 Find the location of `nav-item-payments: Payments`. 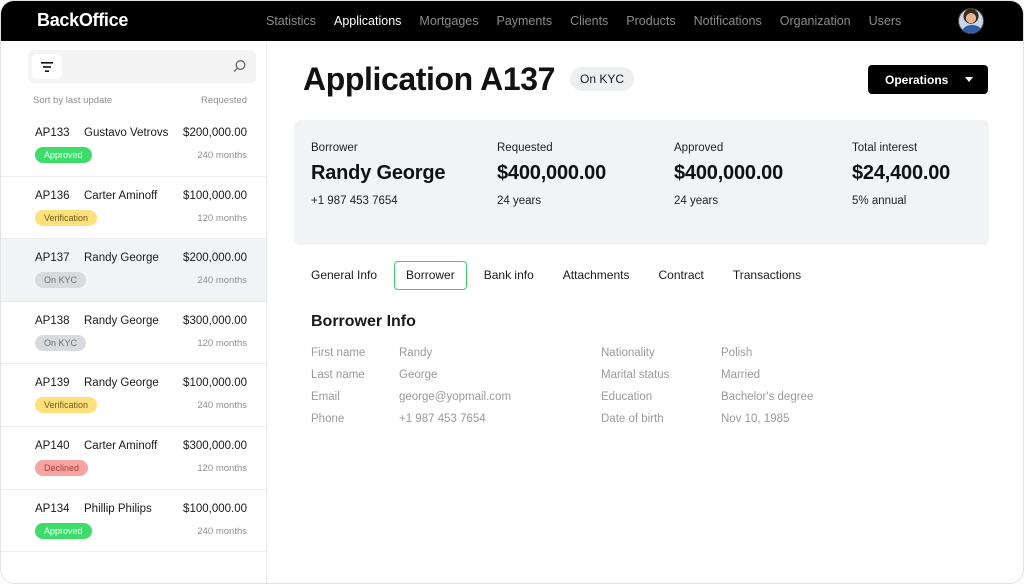

nav-item-payments: Payments is located at coordinates (524, 21).